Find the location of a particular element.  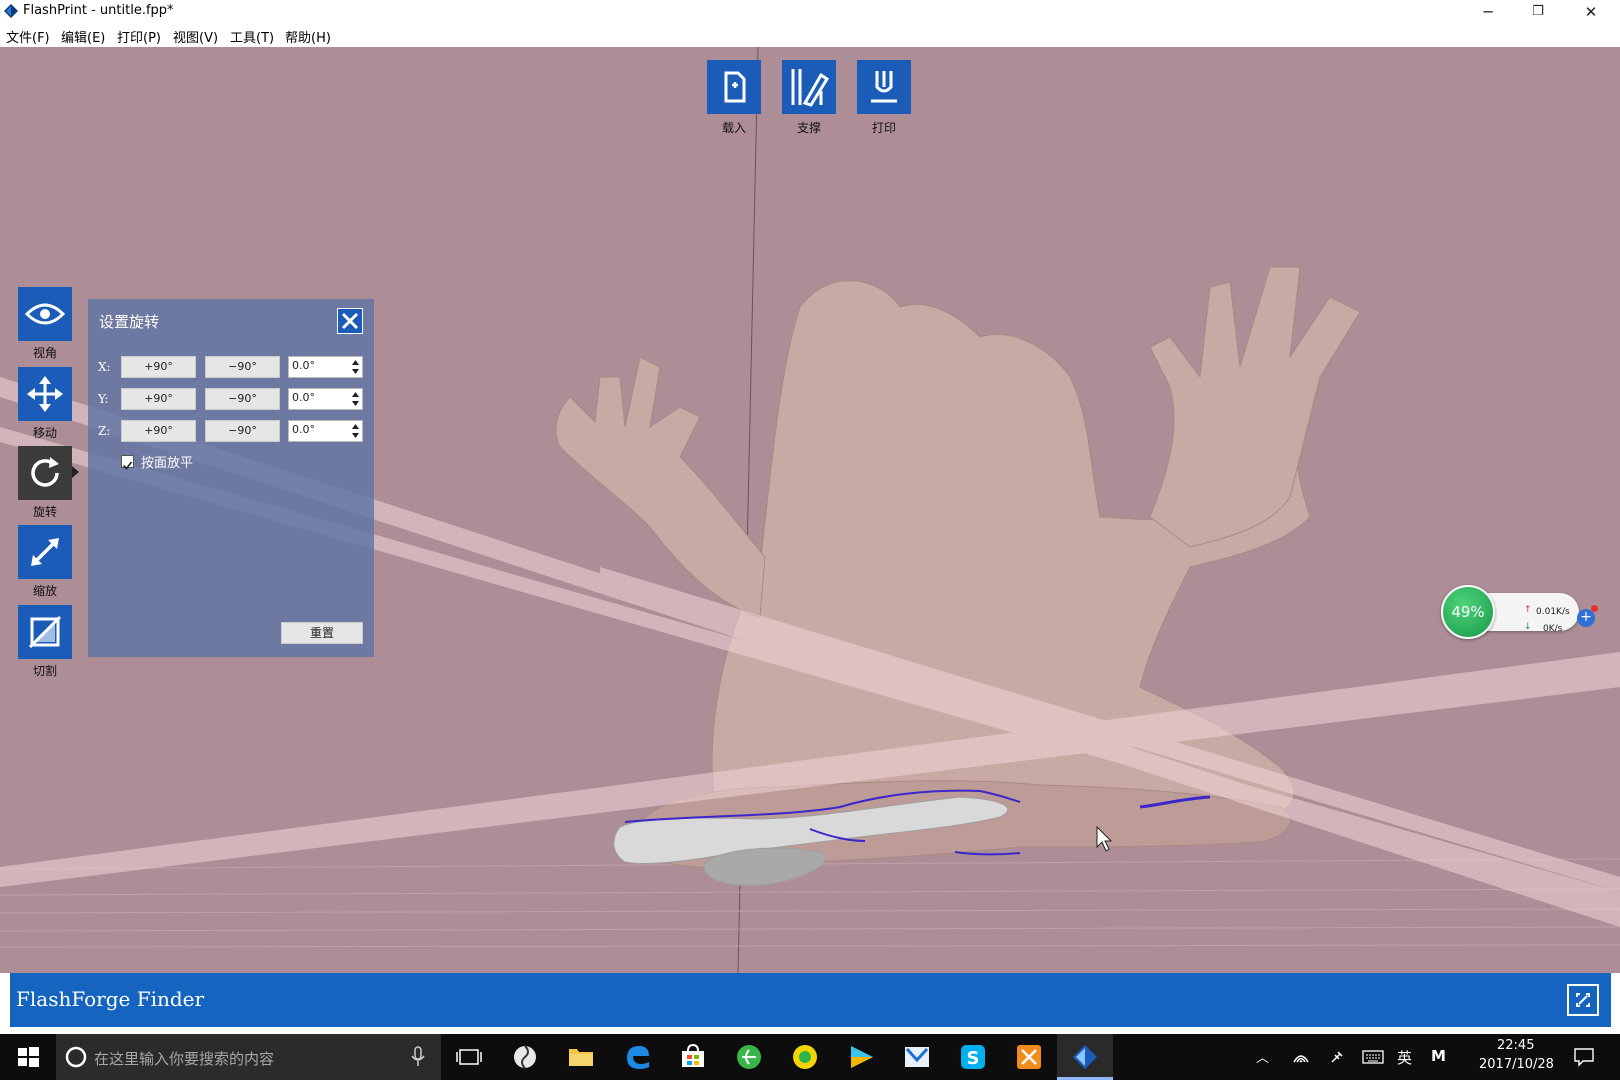

menu-edit: 编辑(E) is located at coordinates (83, 36).